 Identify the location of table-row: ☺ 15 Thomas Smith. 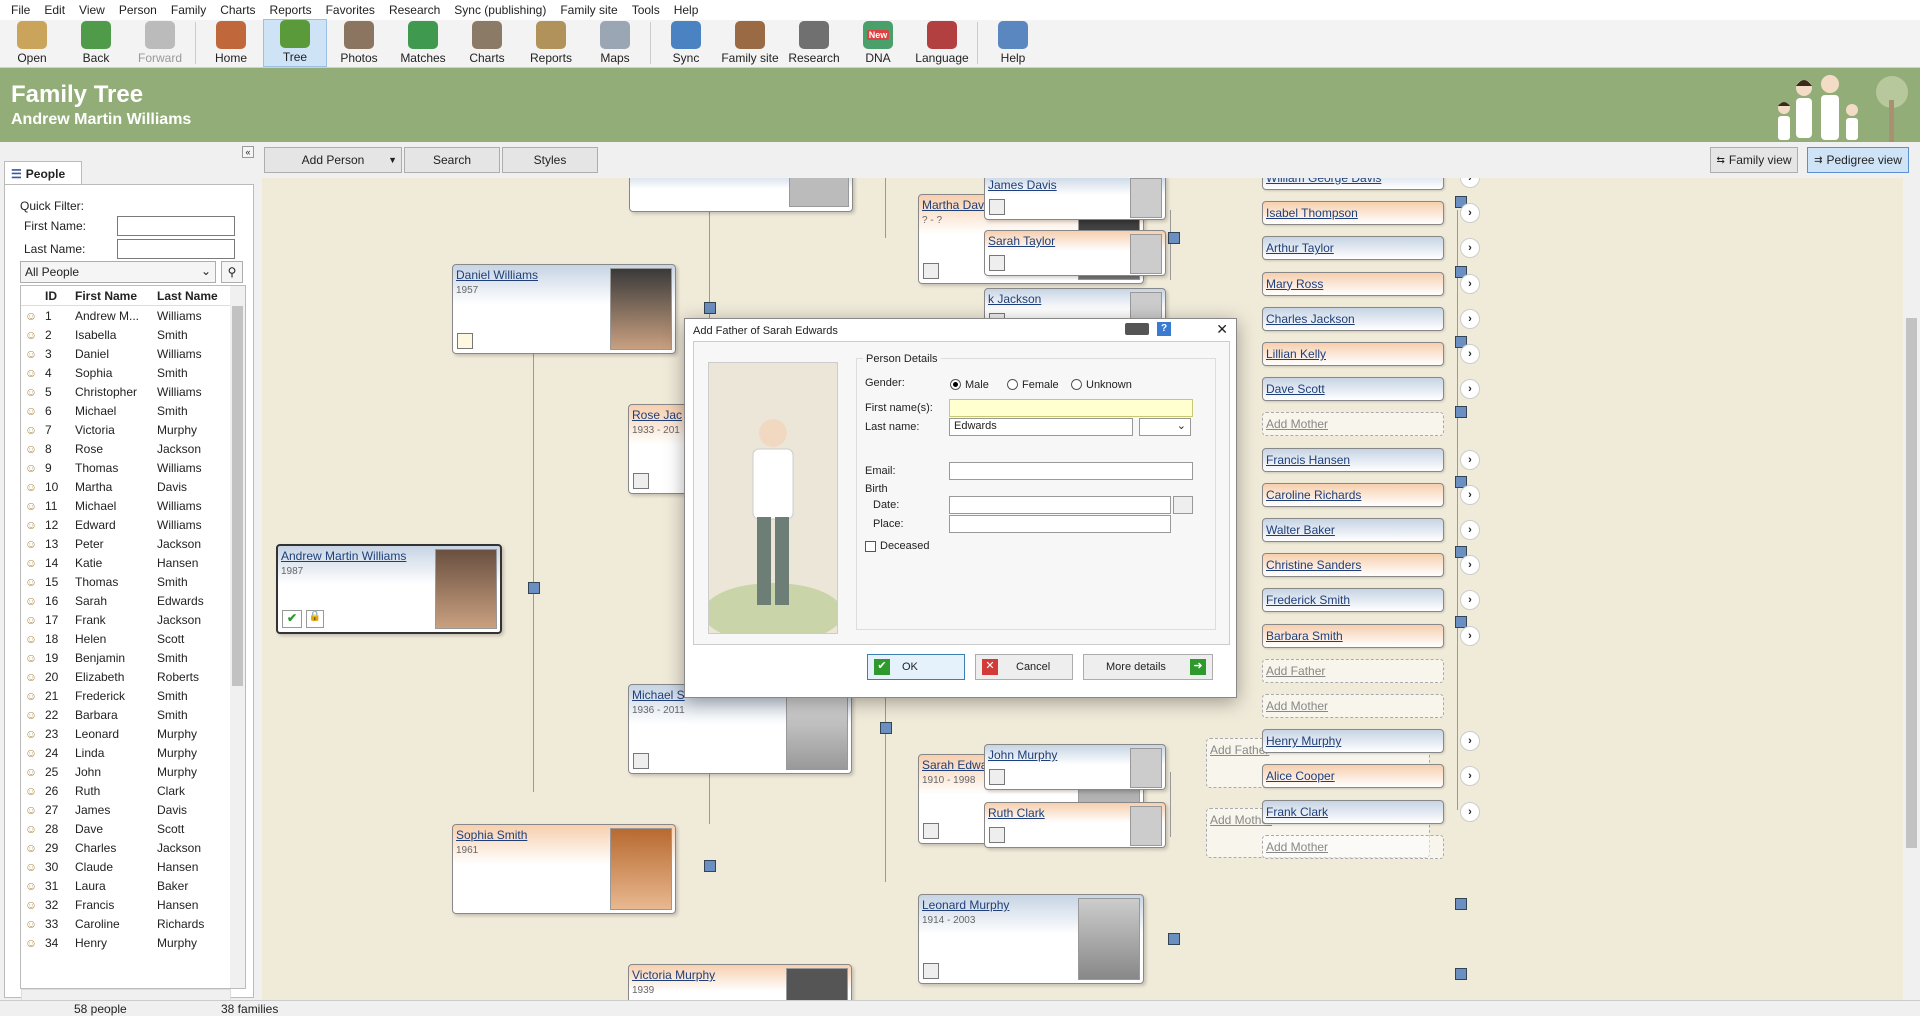
(133, 581).